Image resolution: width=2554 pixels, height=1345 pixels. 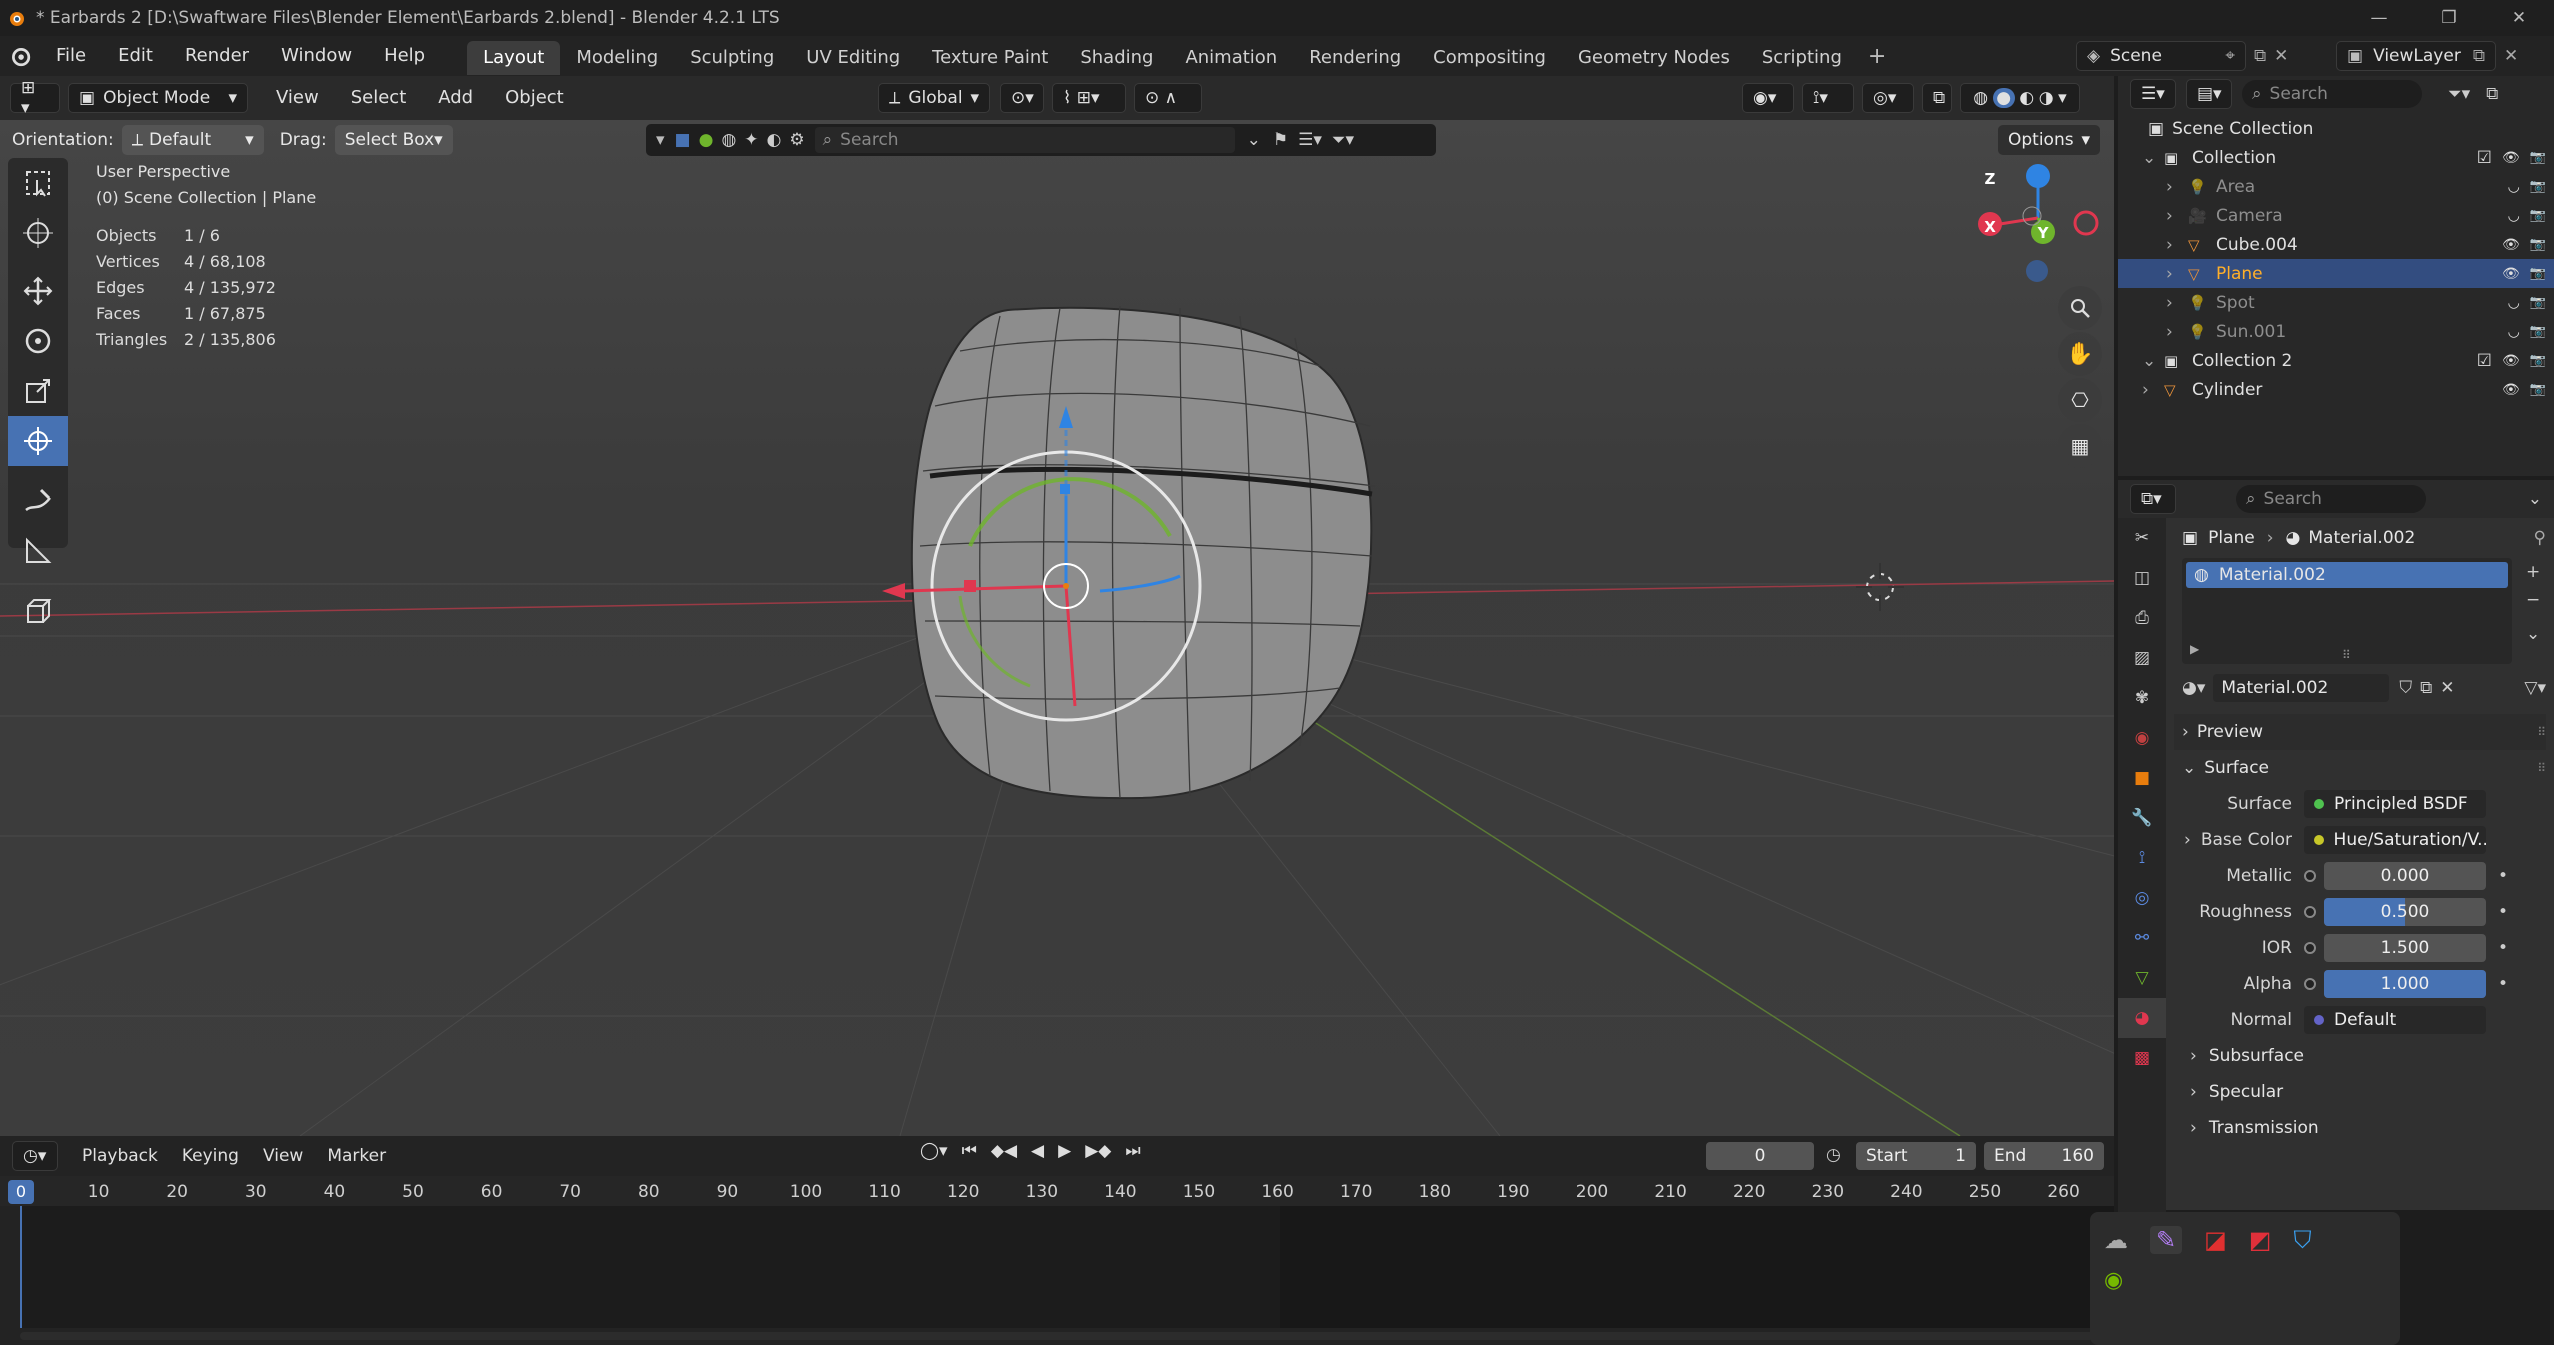 What do you see at coordinates (2161, 56) in the screenshot?
I see `scene-field: ◈ Scene ⌖` at bounding box center [2161, 56].